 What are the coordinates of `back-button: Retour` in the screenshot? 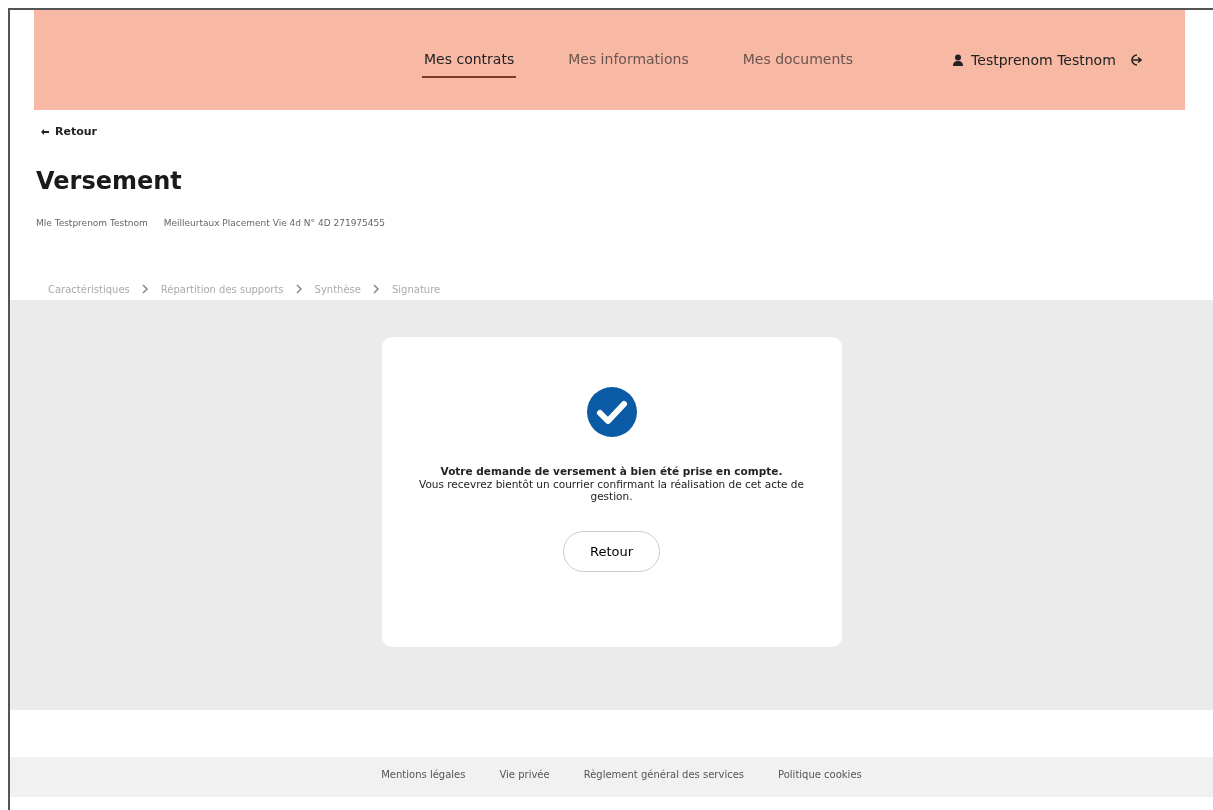 It's located at (611, 551).